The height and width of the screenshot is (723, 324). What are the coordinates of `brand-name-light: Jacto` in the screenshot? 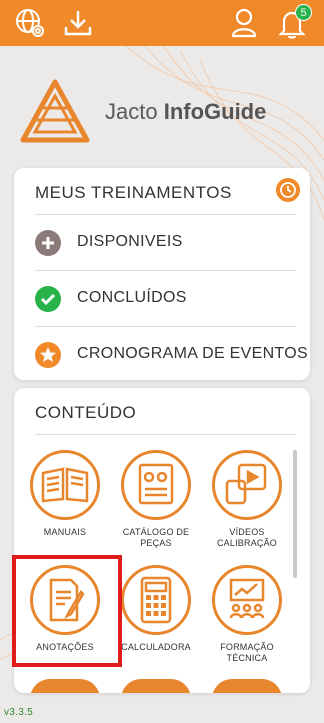 It's located at (134, 111).